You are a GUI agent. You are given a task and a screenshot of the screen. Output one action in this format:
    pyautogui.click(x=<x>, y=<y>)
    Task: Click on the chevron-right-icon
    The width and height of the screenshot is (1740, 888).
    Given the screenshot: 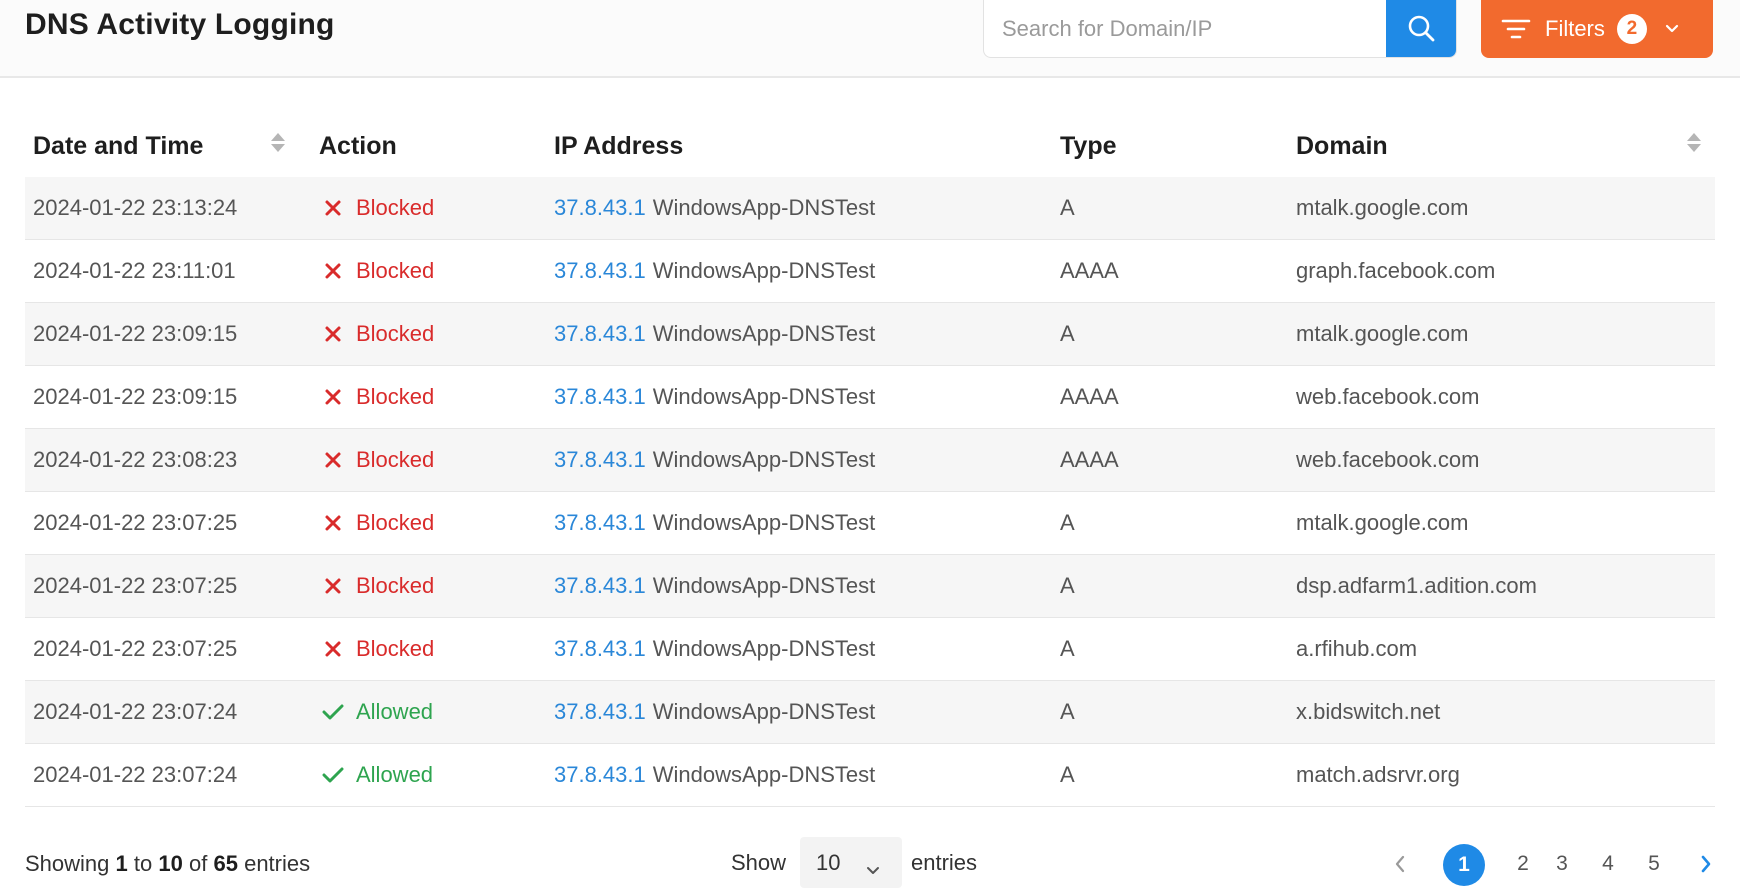 What is the action you would take?
    pyautogui.click(x=1706, y=864)
    